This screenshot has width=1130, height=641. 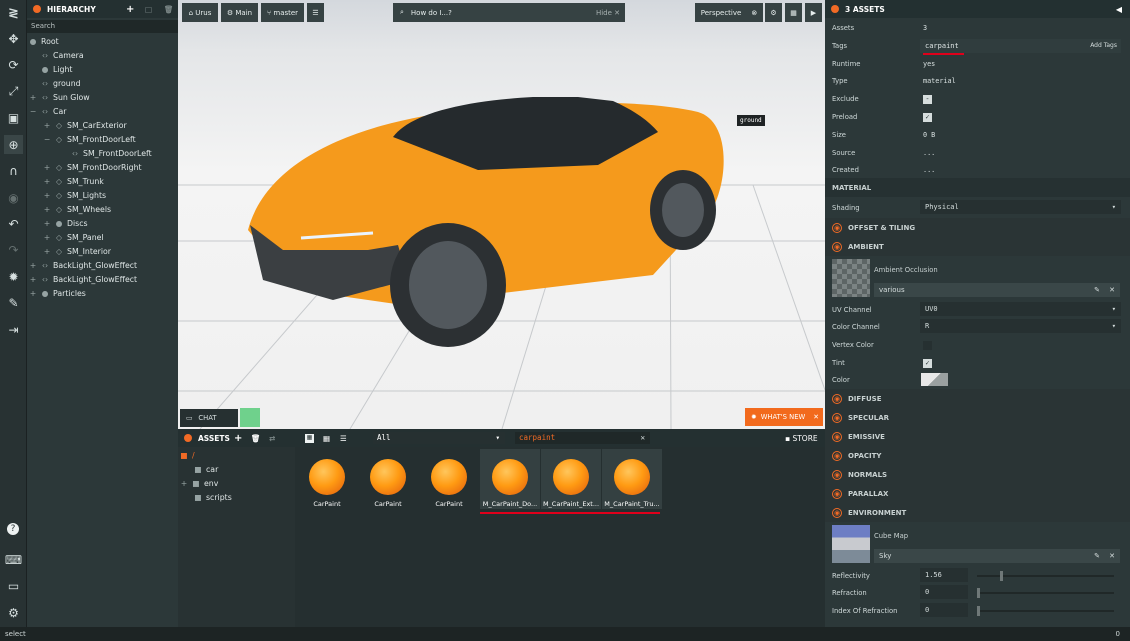 What do you see at coordinates (13, 585) in the screenshot?
I see `comment-icon: ▭` at bounding box center [13, 585].